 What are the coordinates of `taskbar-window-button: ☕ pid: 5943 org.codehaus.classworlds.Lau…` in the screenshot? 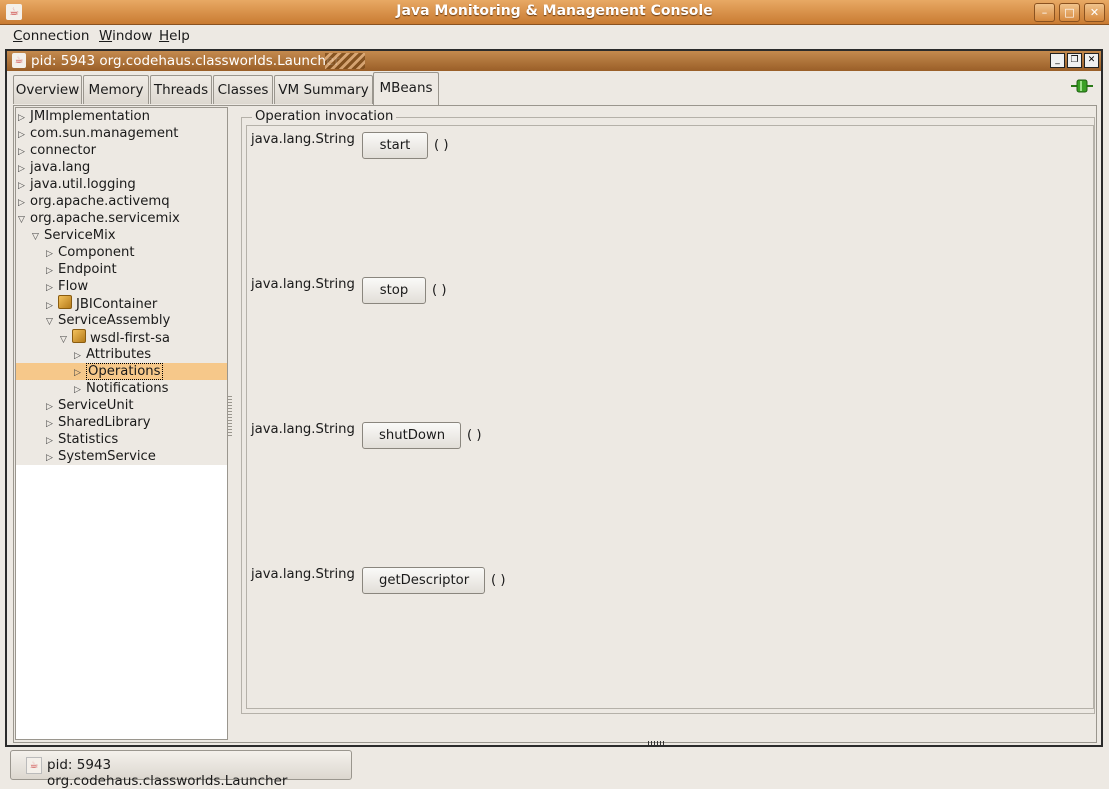 It's located at (181, 769).